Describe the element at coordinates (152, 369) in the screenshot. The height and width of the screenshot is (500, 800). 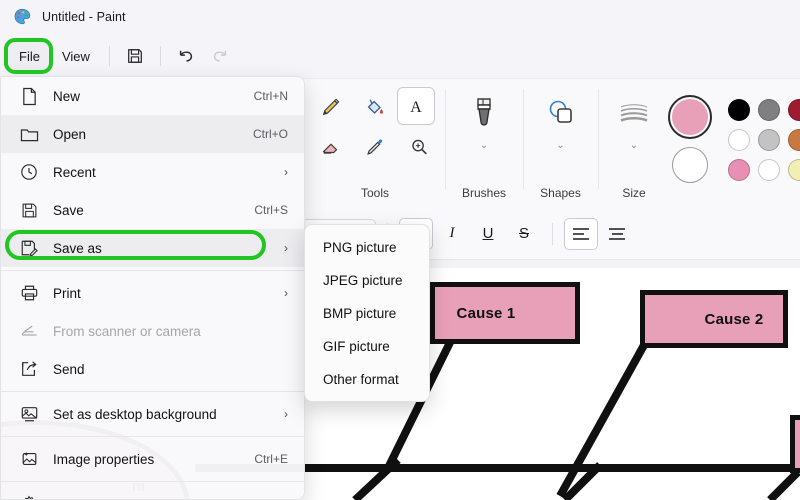
I see `file-menu-item-send: Send` at that location.